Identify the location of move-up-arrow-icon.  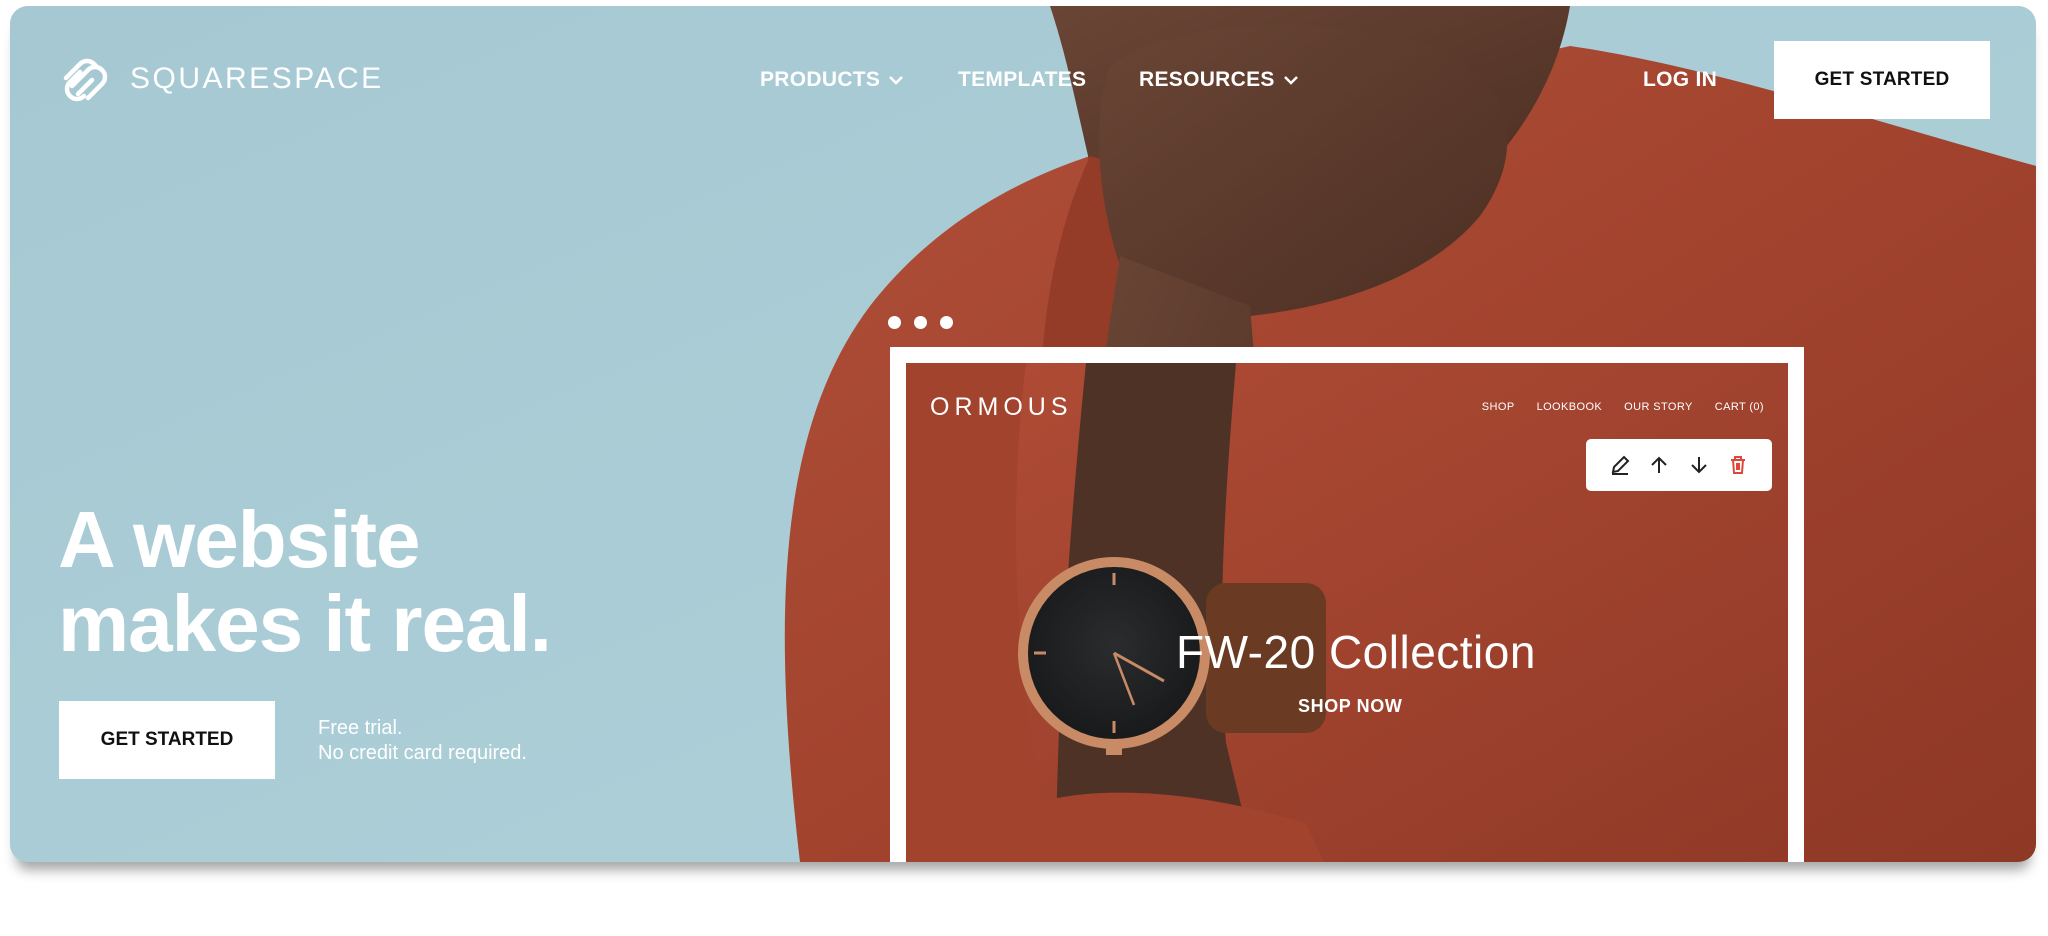
(1659, 465).